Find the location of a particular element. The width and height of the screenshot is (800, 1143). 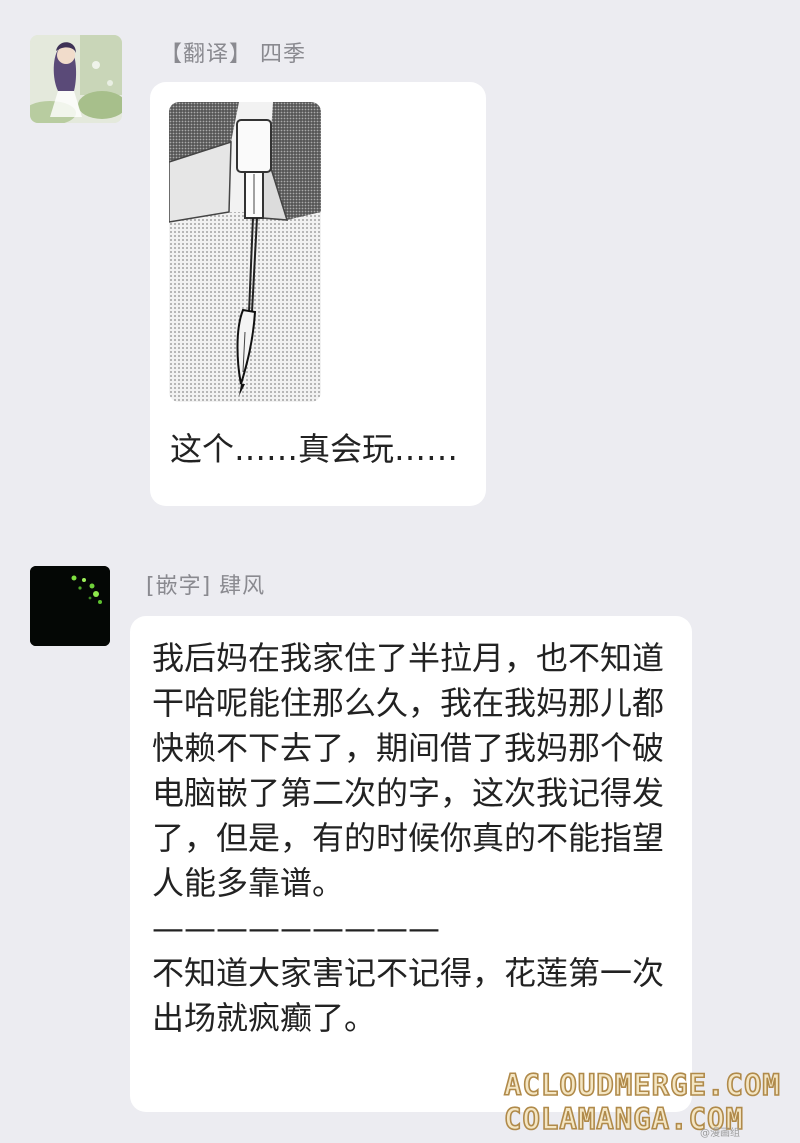

illustrated-character-avatar-icon is located at coordinates (76, 79).